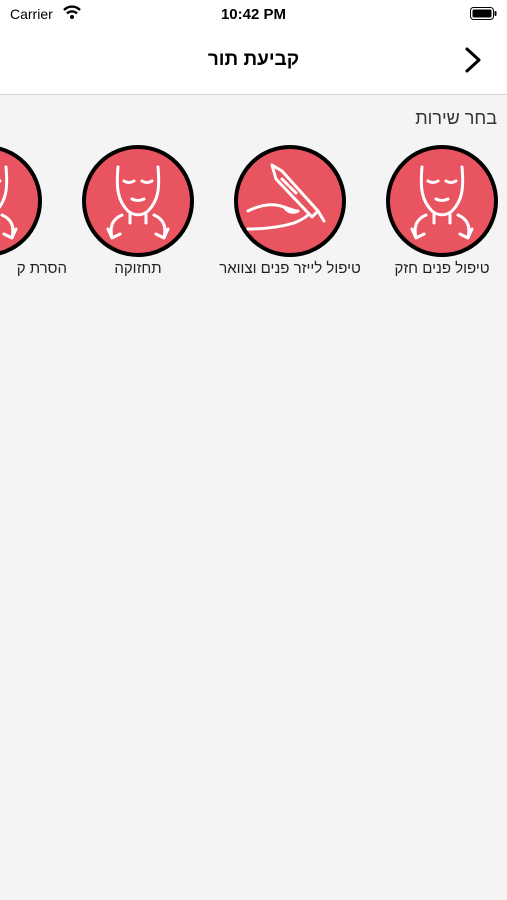 Image resolution: width=507 pixels, height=900 pixels. I want to click on service-strong-facial: טיפול פנים חזק, so click(442, 215).